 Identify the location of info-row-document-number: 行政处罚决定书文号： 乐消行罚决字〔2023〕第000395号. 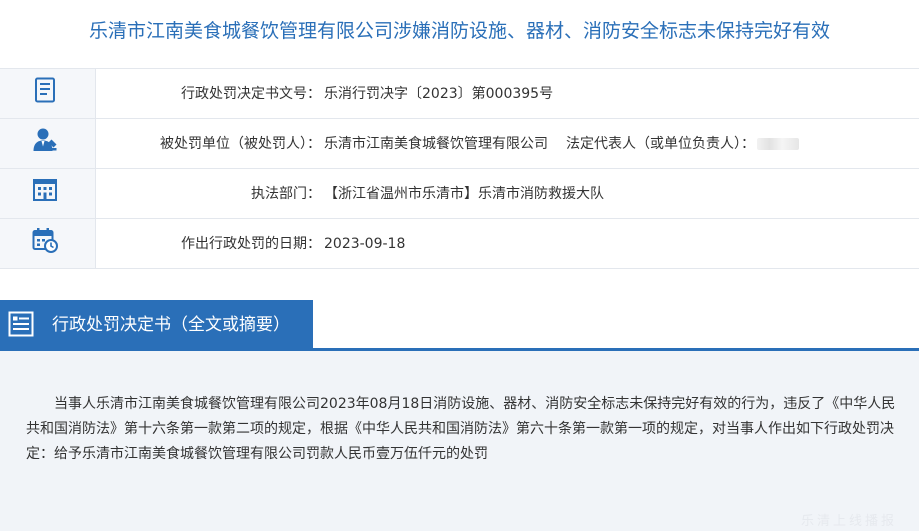
(459, 94).